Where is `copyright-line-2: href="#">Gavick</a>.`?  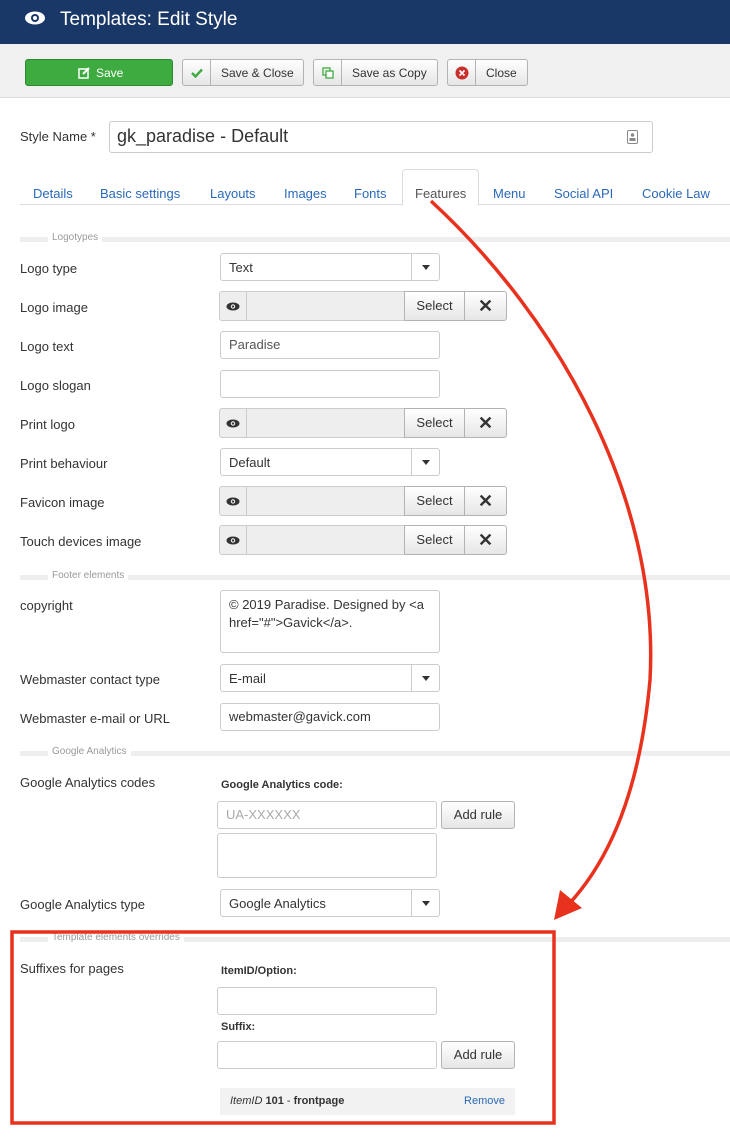 copyright-line-2: href="#">Gavick</a>. is located at coordinates (291, 622).